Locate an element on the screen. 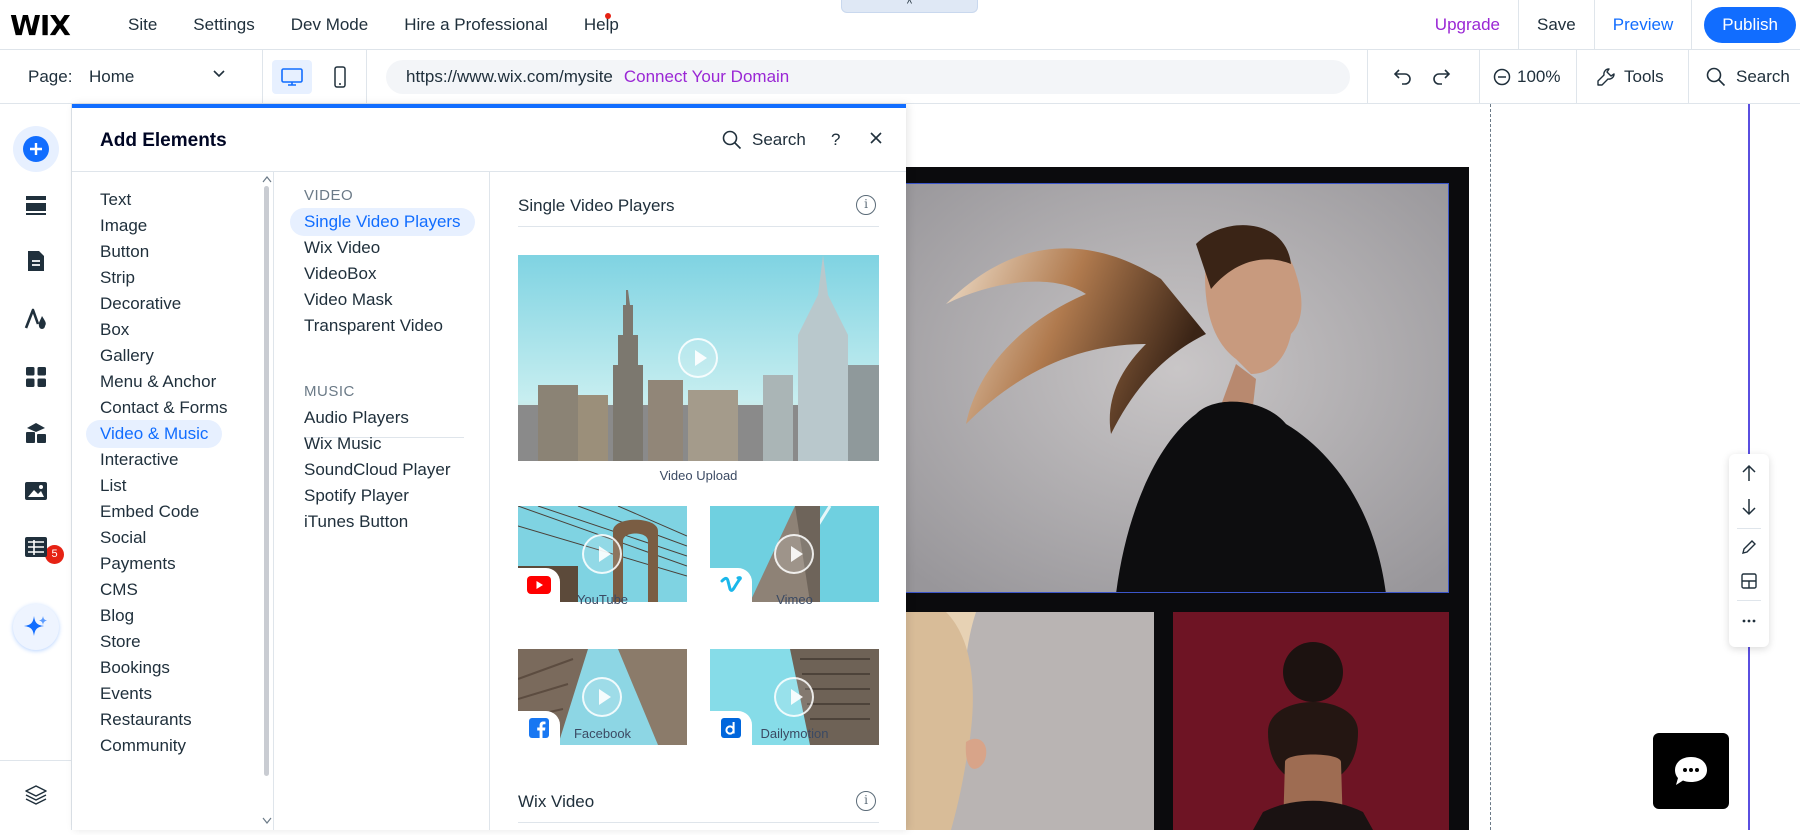  page-selector: Home is located at coordinates (111, 77).